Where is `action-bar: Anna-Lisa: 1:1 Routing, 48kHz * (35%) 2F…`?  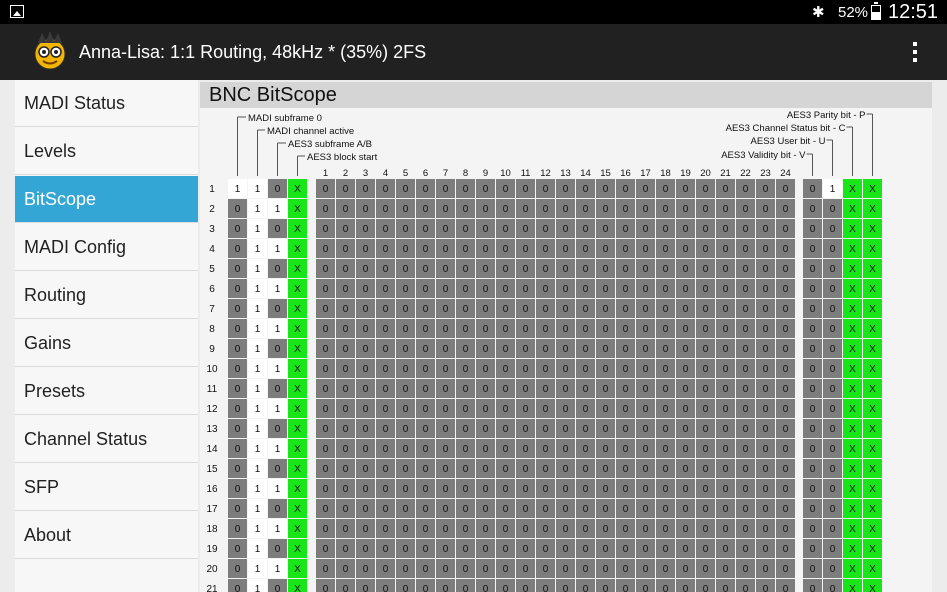
action-bar: Anna-Lisa: 1:1 Routing, 48kHz * (35%) 2F… is located at coordinates (473, 52).